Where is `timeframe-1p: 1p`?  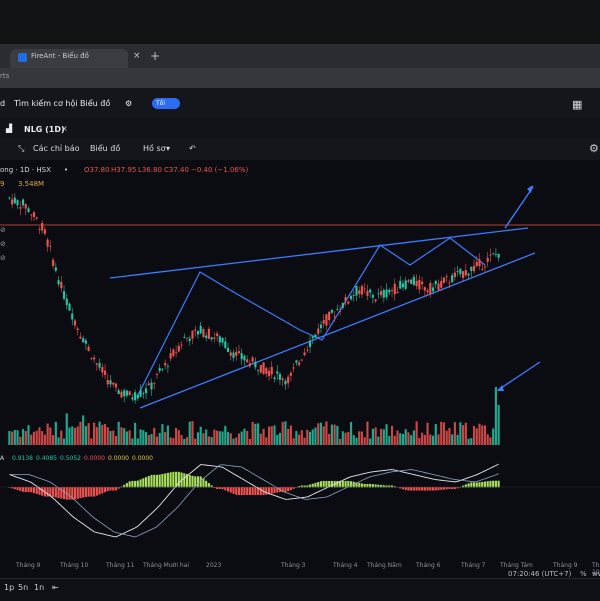
timeframe-1p: 1p is located at coordinates (9, 587).